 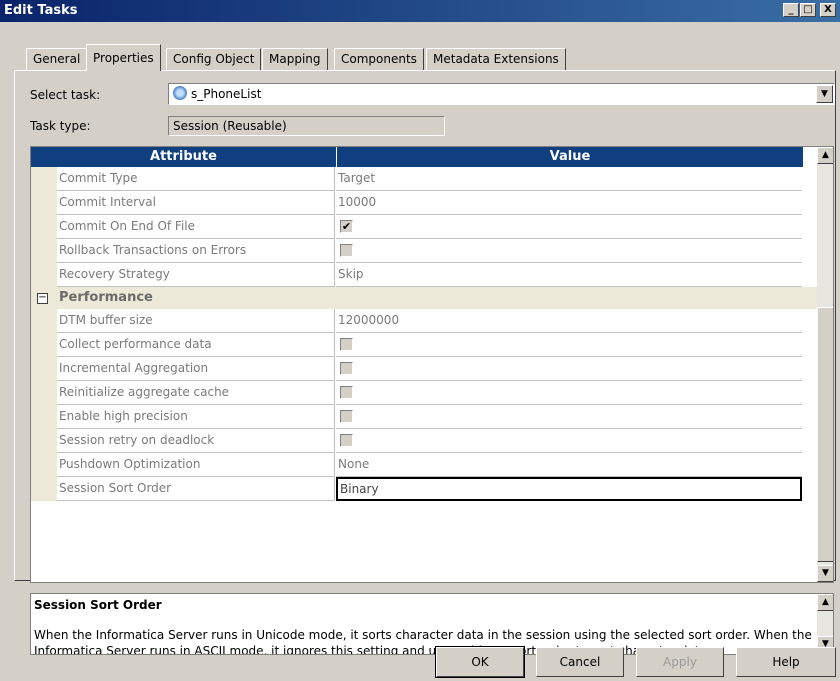 What do you see at coordinates (569, 203) in the screenshot?
I see `value-cell: 10000` at bounding box center [569, 203].